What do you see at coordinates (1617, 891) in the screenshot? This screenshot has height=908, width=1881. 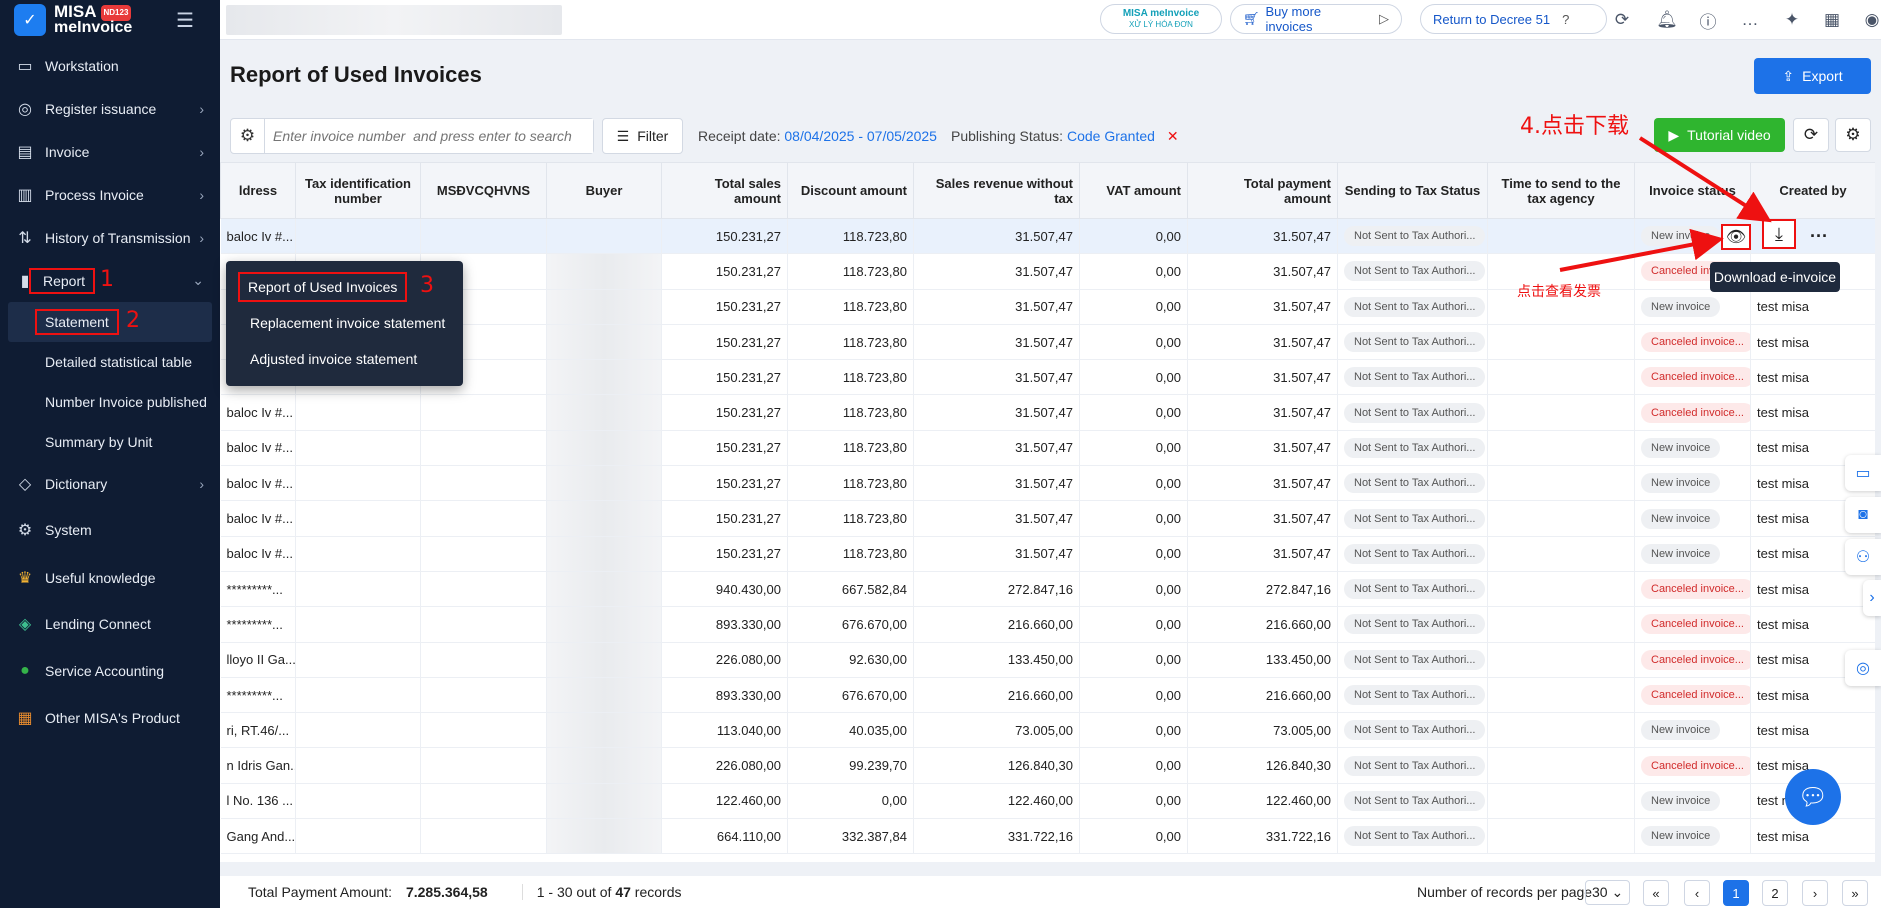 I see `chevron-down-icon: ⌄` at bounding box center [1617, 891].